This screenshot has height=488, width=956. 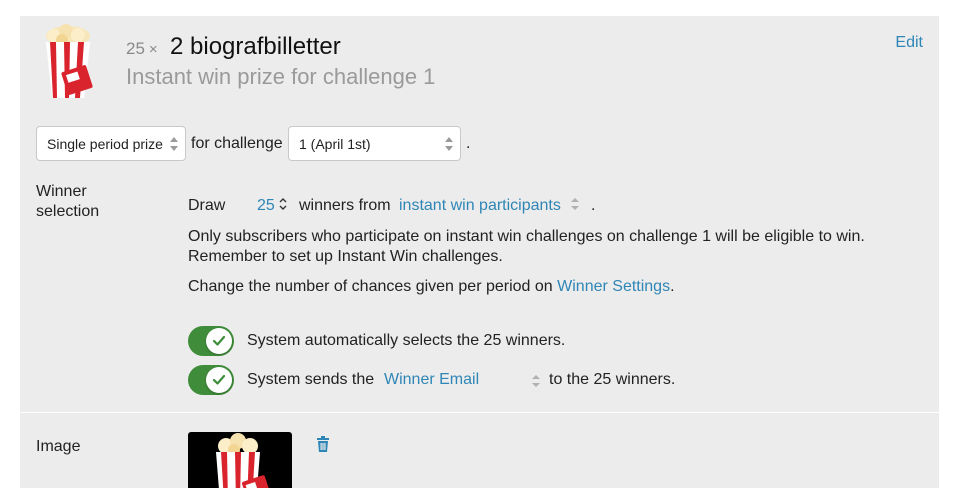 What do you see at coordinates (909, 43) in the screenshot?
I see `edit-link: Edit` at bounding box center [909, 43].